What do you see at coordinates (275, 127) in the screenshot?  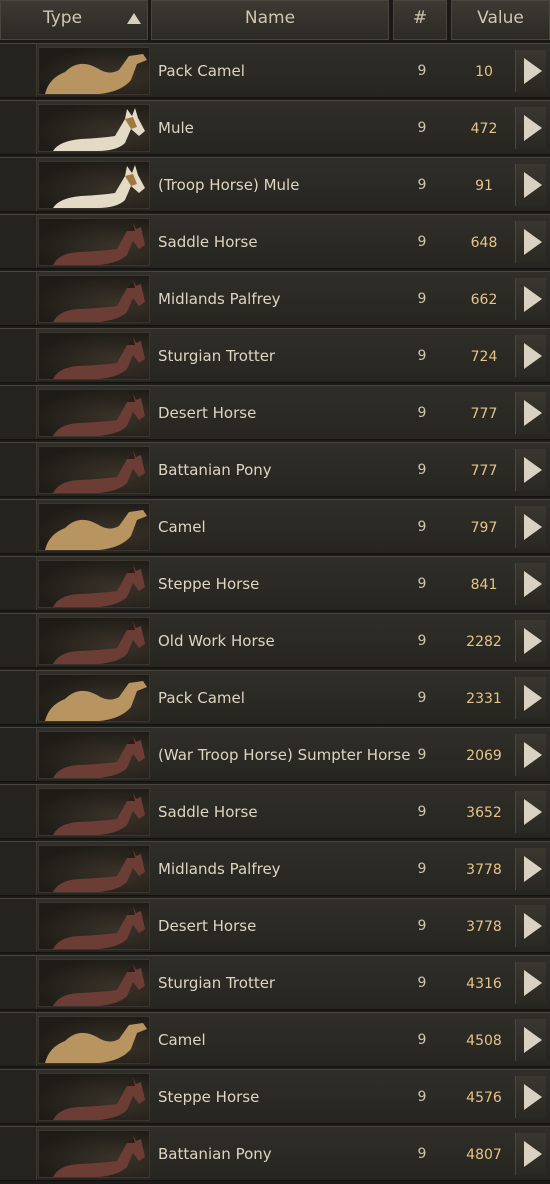 I see `list-item: Mule 9 472` at bounding box center [275, 127].